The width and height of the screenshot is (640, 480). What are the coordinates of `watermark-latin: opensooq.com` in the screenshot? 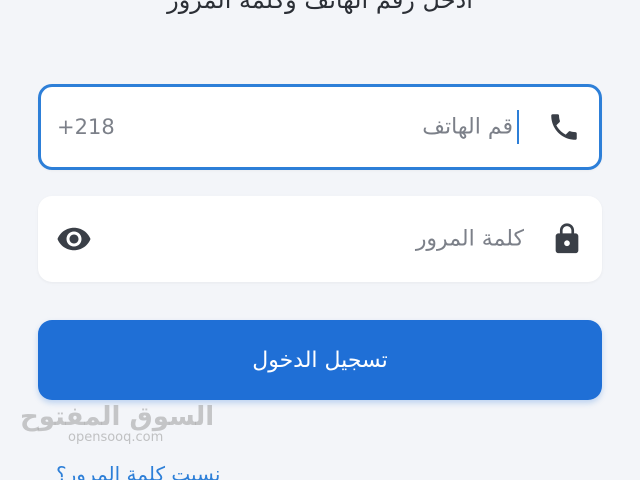 It's located at (116, 437).